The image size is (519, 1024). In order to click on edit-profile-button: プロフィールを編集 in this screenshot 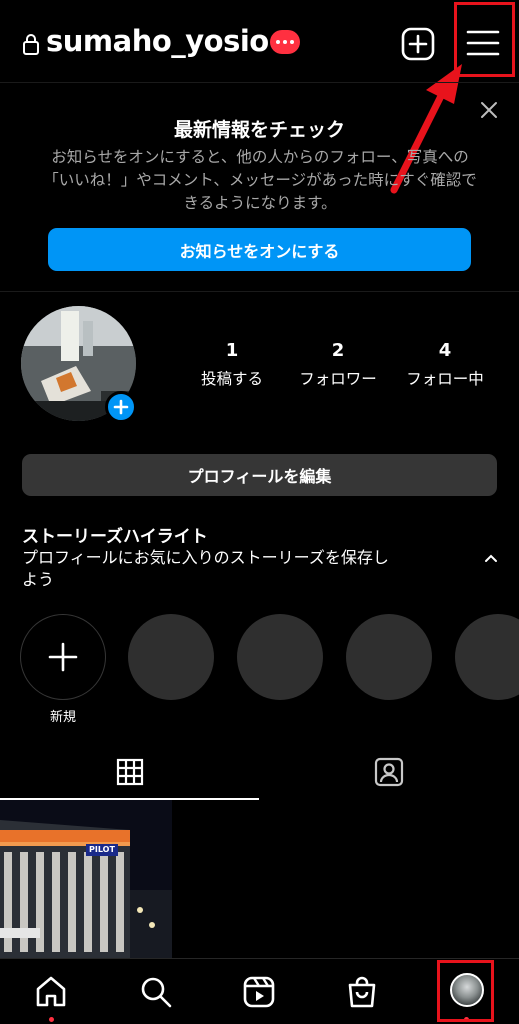, I will do `click(259, 475)`.